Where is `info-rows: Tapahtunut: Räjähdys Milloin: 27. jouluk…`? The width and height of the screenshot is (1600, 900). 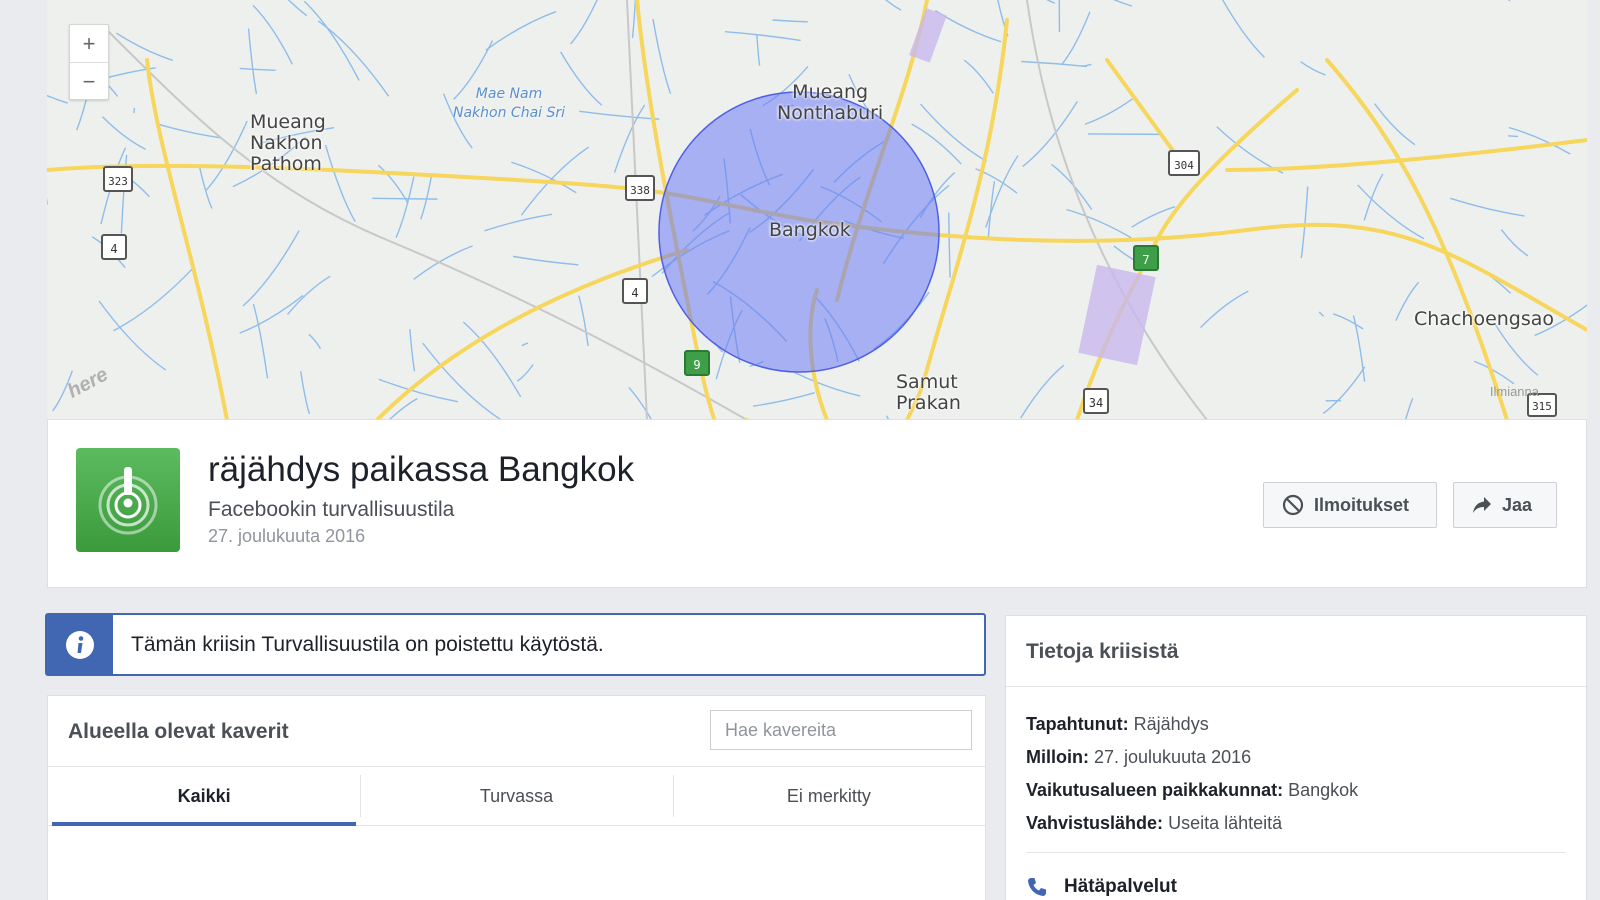 info-rows: Tapahtunut: Räjähdys Milloin: 27. jouluk… is located at coordinates (1192, 774).